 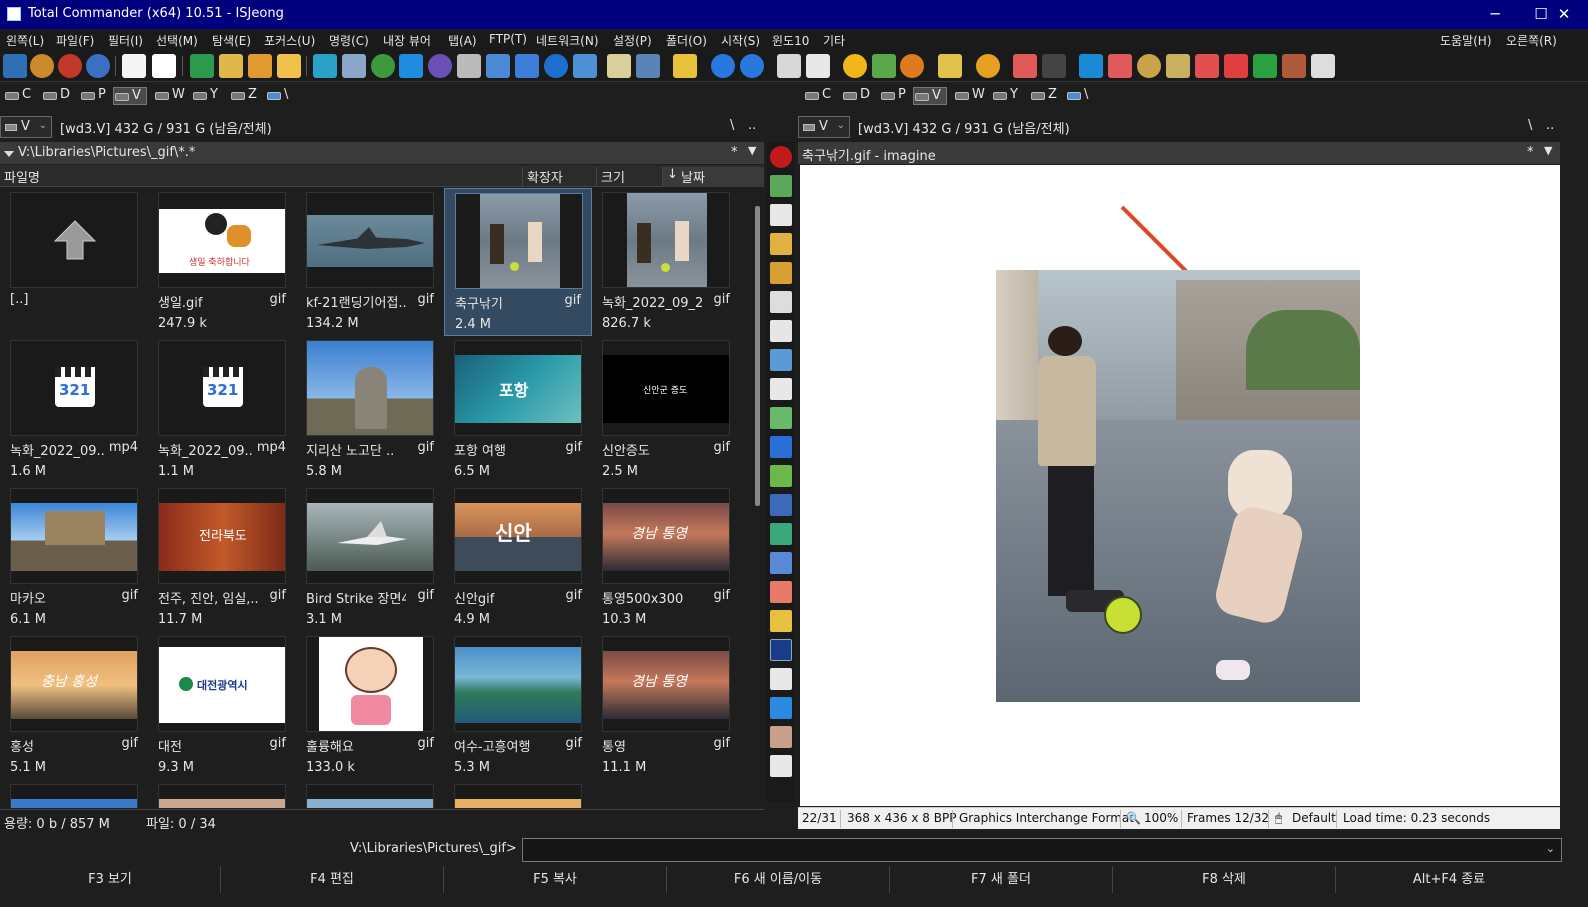 I want to click on right-drive-combo: V ⌄, so click(x=824, y=127).